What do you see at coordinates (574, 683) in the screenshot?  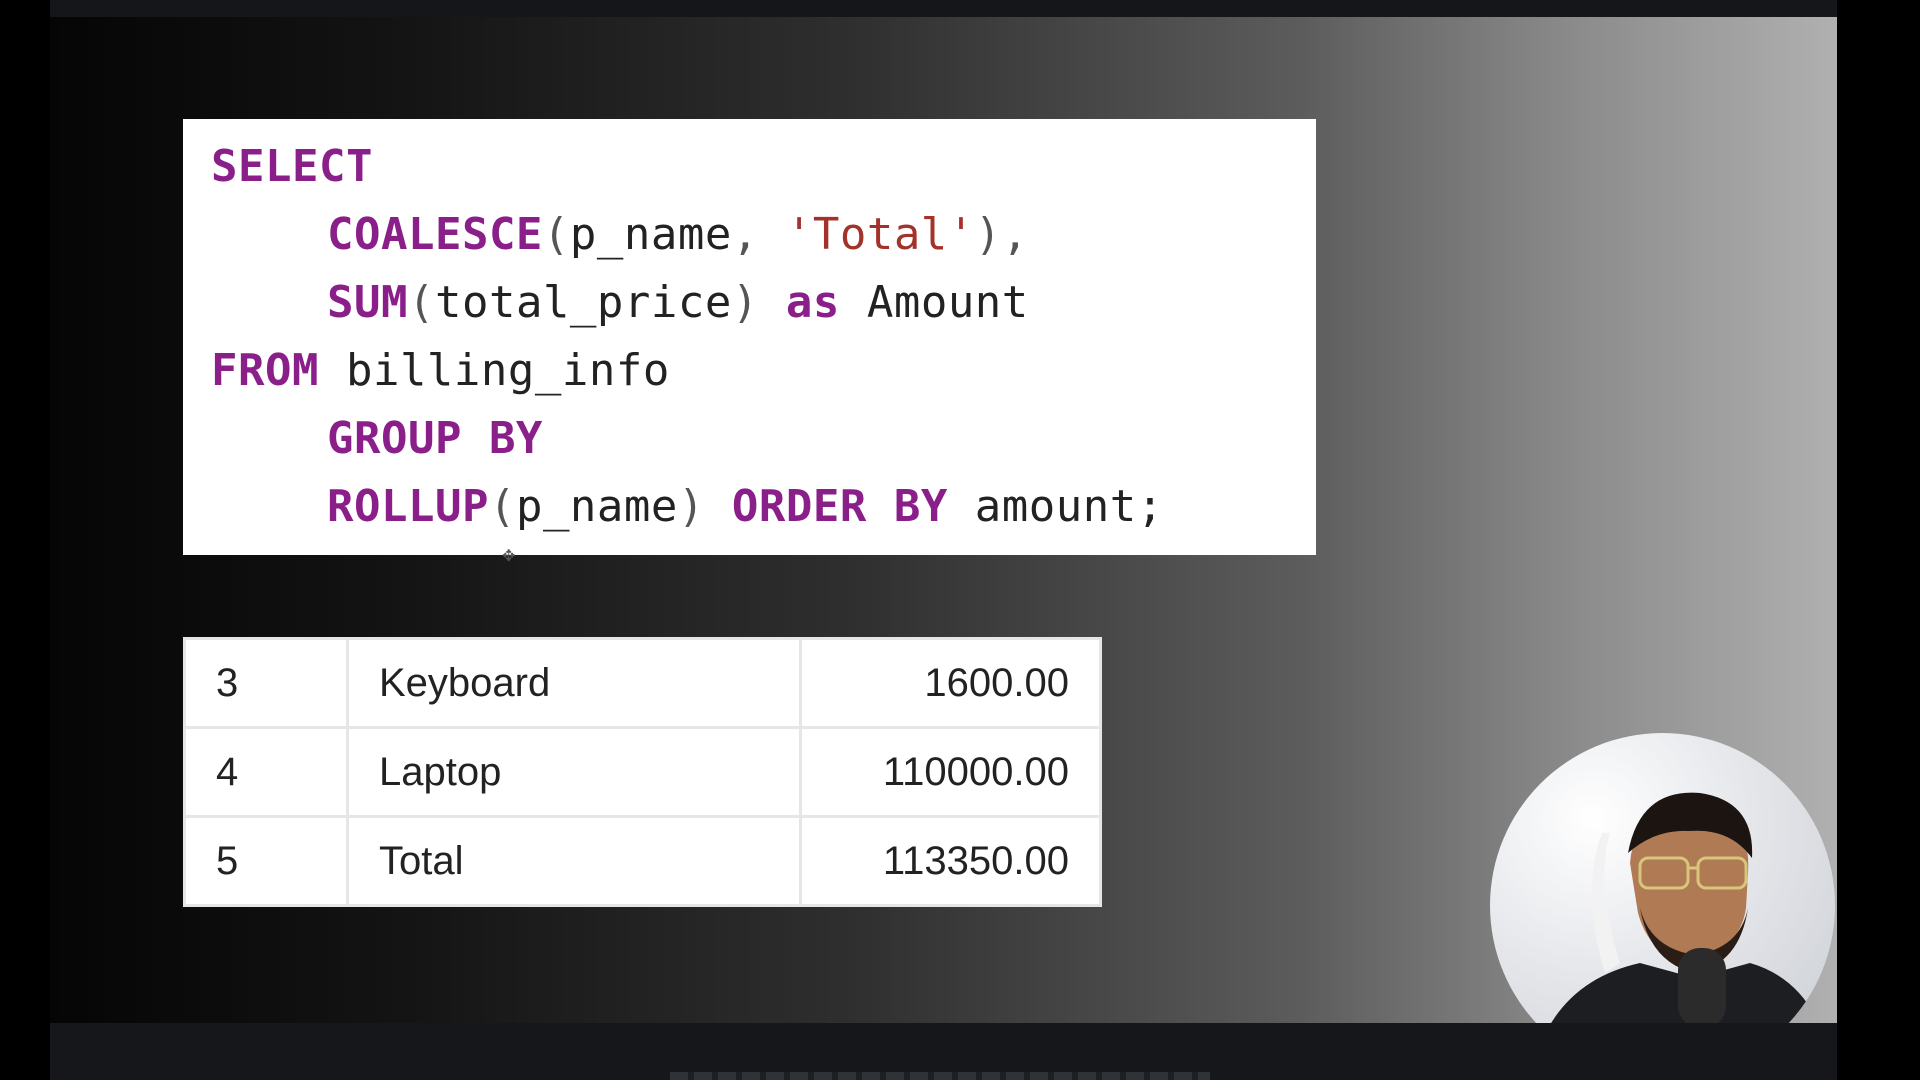 I see `product-name-cell: Keyboard` at bounding box center [574, 683].